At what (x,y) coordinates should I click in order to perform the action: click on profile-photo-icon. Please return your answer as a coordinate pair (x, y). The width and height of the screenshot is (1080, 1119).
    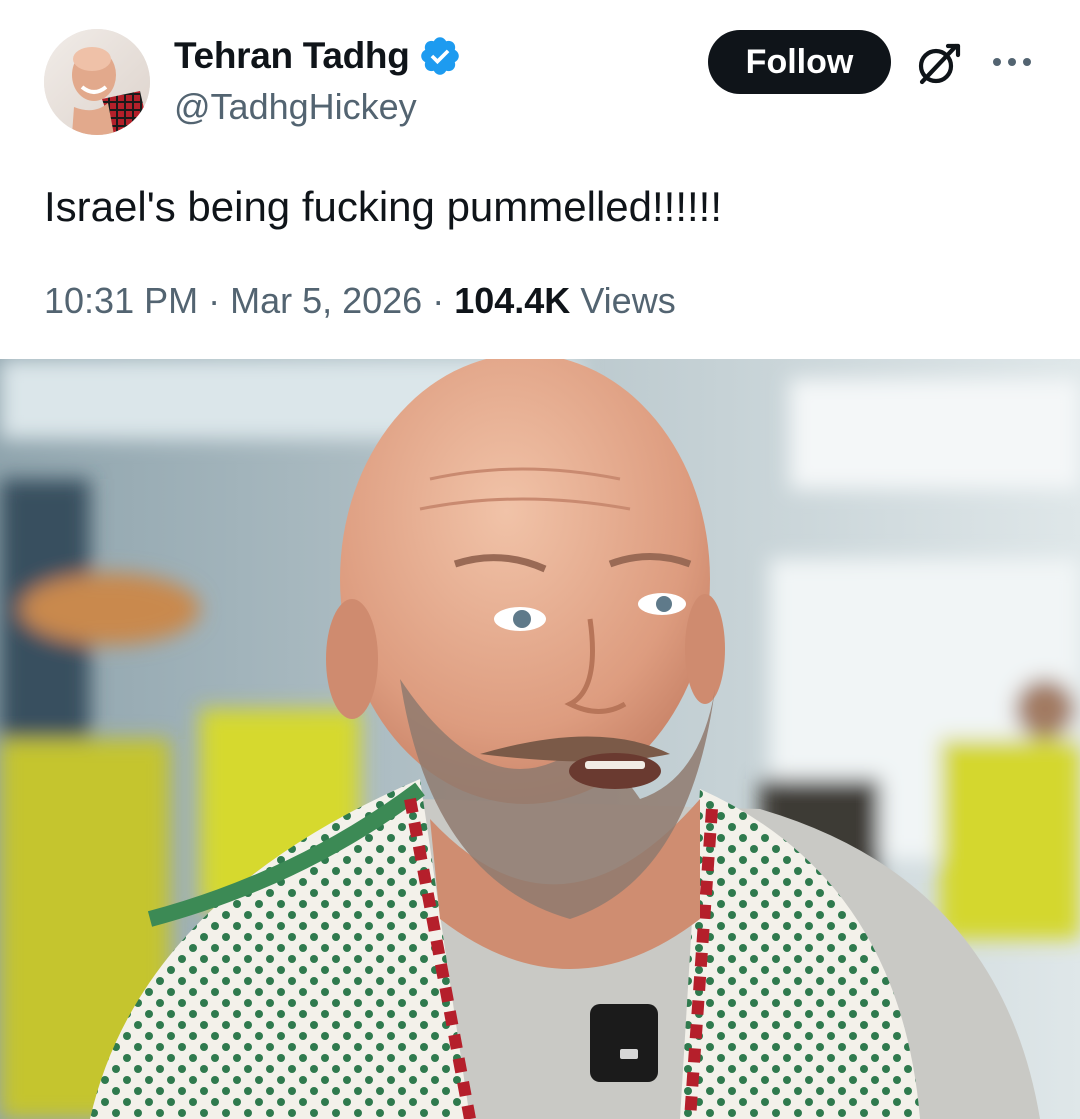
    Looking at the image, I should click on (97, 82).